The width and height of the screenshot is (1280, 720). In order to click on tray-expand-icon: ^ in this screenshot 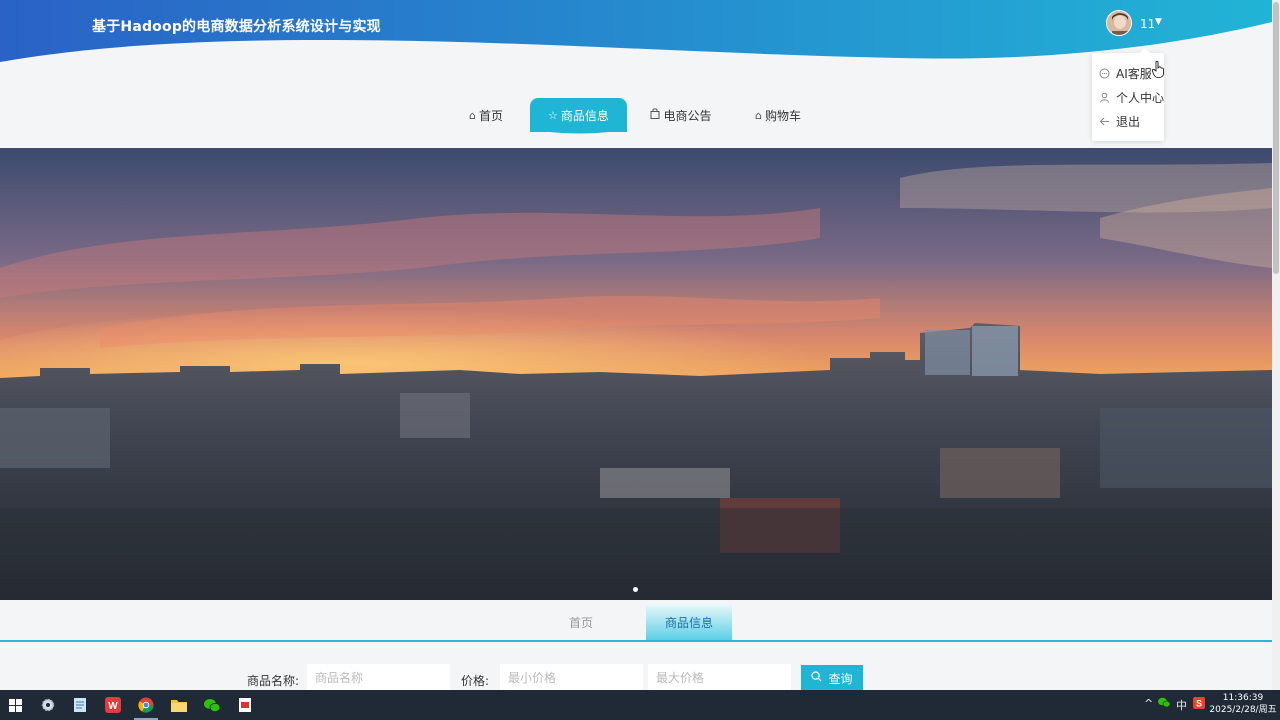, I will do `click(1148, 703)`.